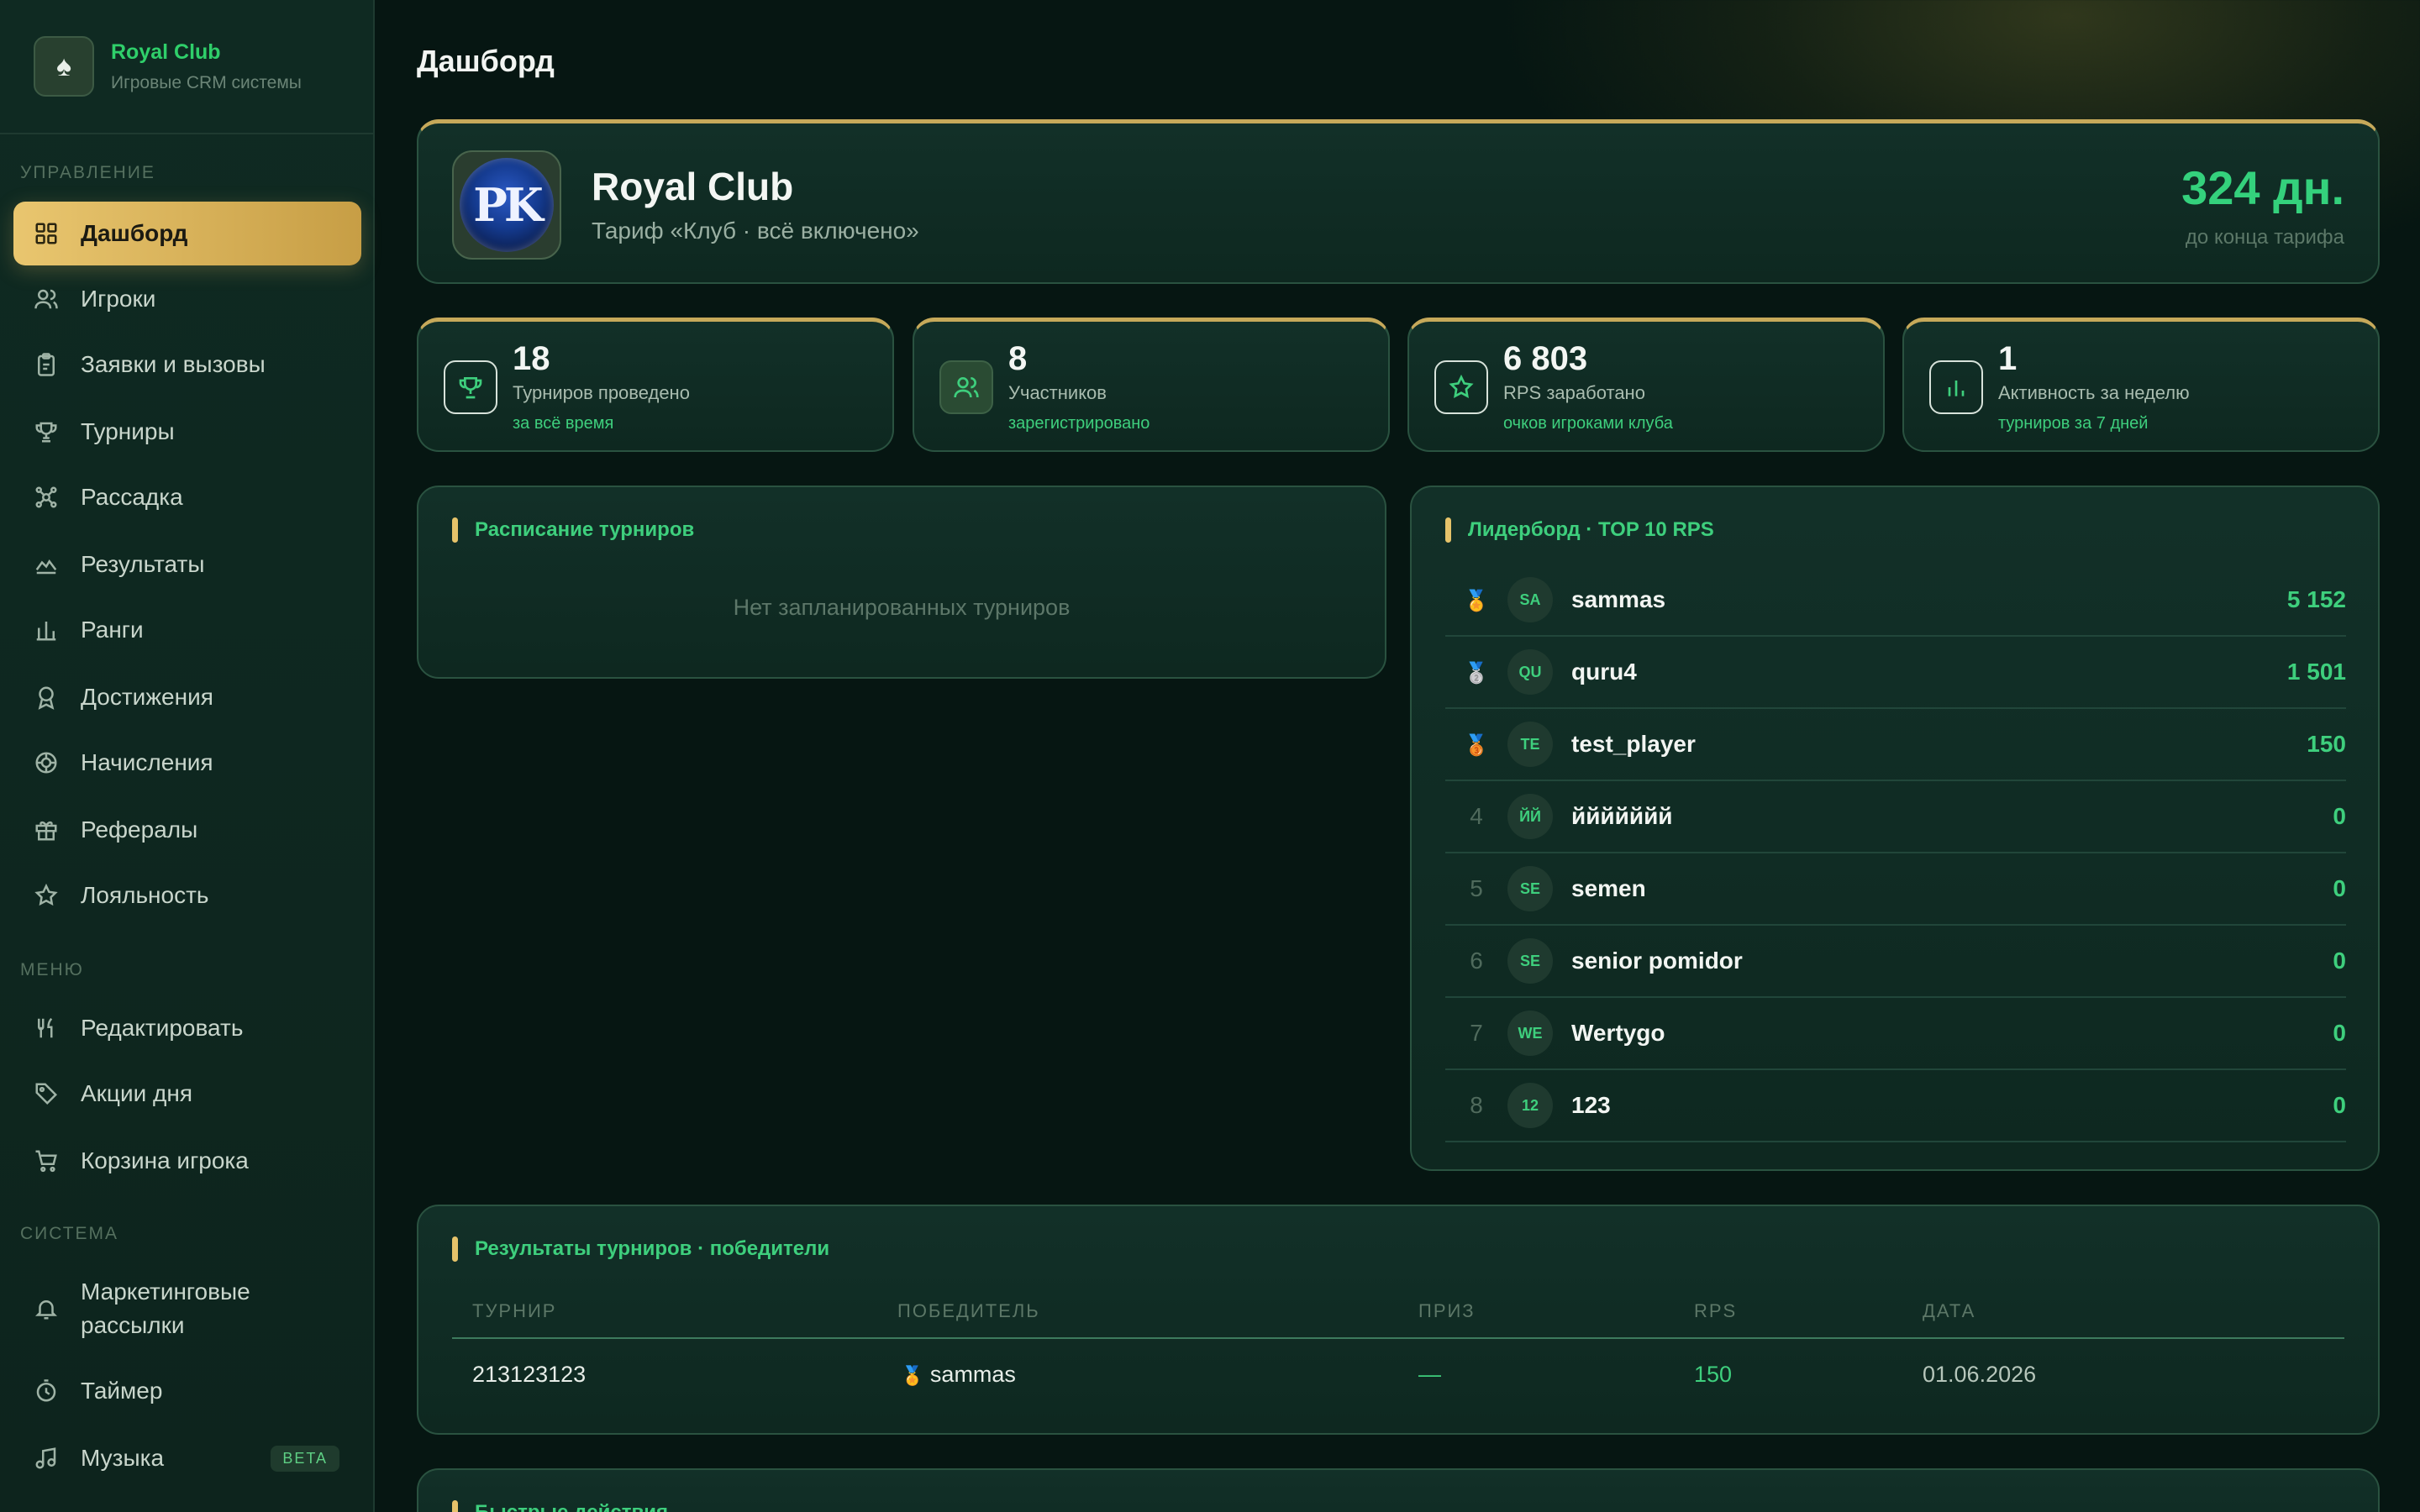 The width and height of the screenshot is (2420, 1512). What do you see at coordinates (1151, 385) in the screenshot?
I see `stat-card-participants: 8 Участников зарегистрировано` at bounding box center [1151, 385].